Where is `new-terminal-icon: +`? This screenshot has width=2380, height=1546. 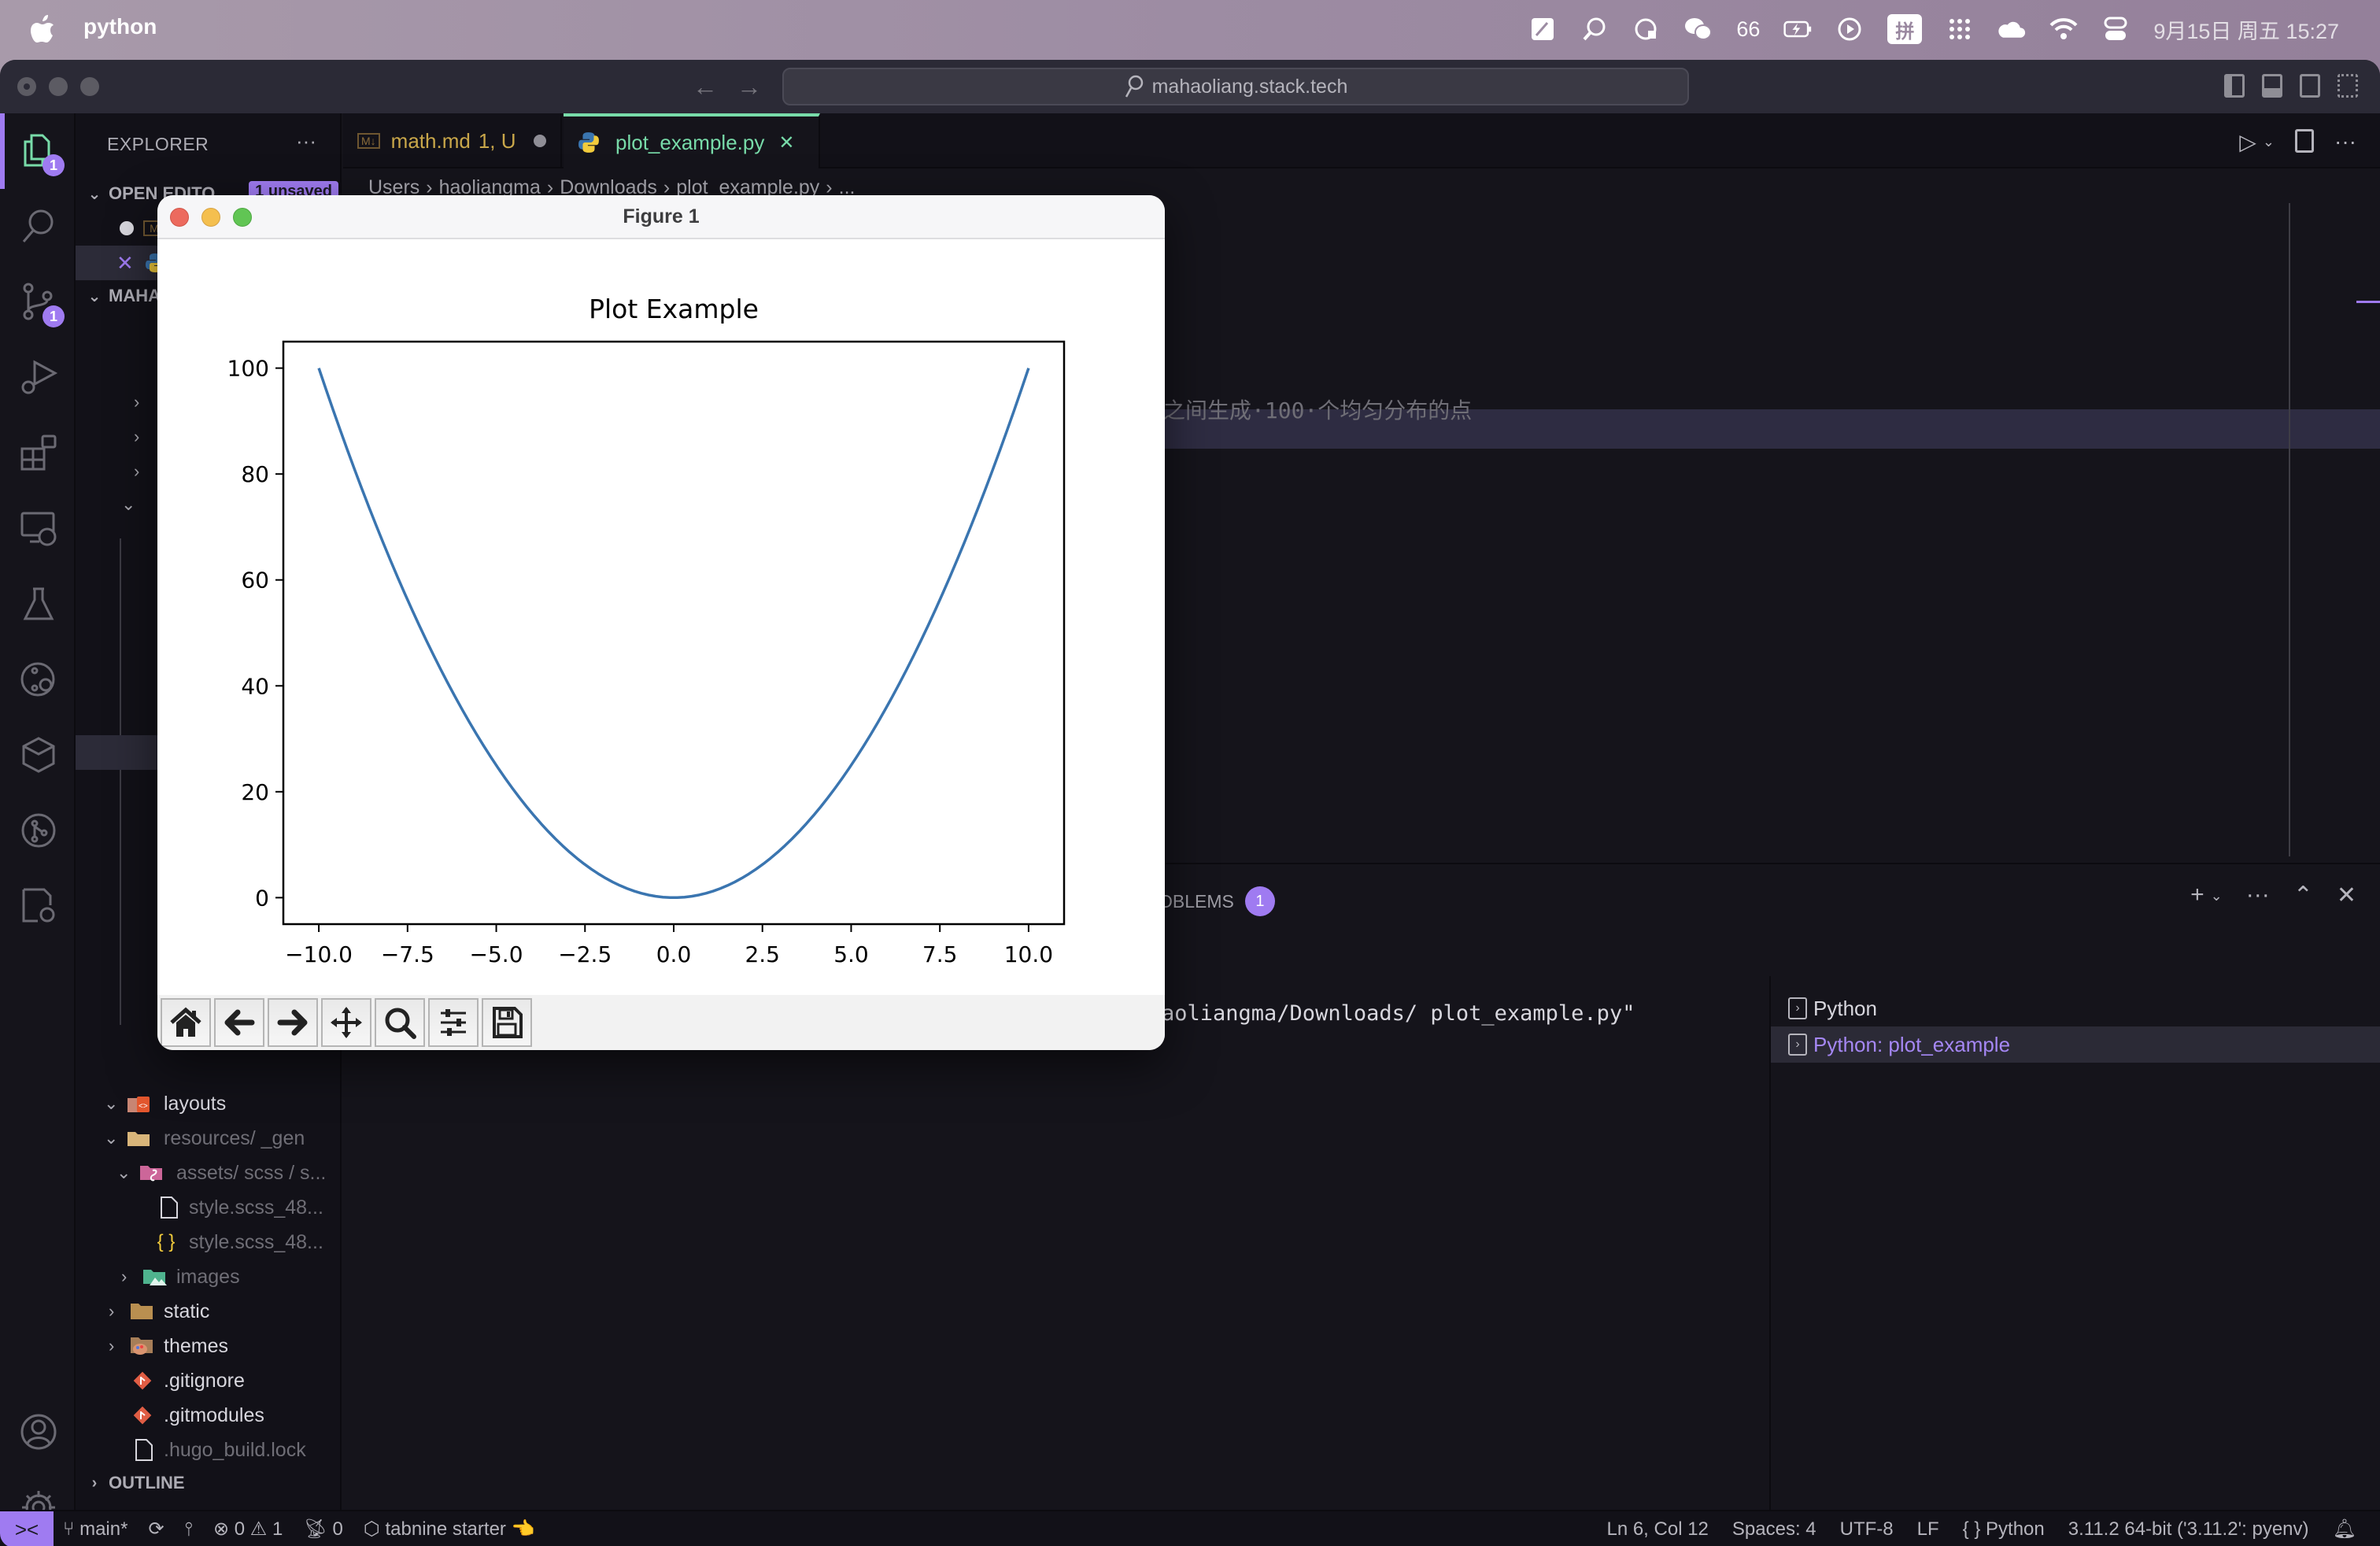
new-terminal-icon: + is located at coordinates (2197, 896).